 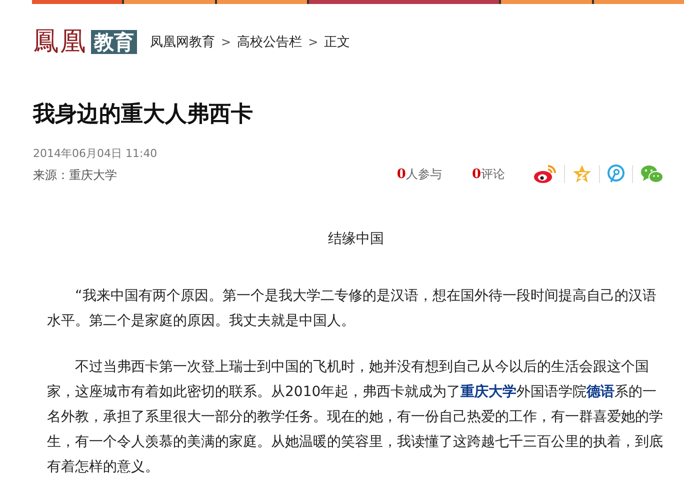 I want to click on logo-text: 鳳凰, so click(x=60, y=42).